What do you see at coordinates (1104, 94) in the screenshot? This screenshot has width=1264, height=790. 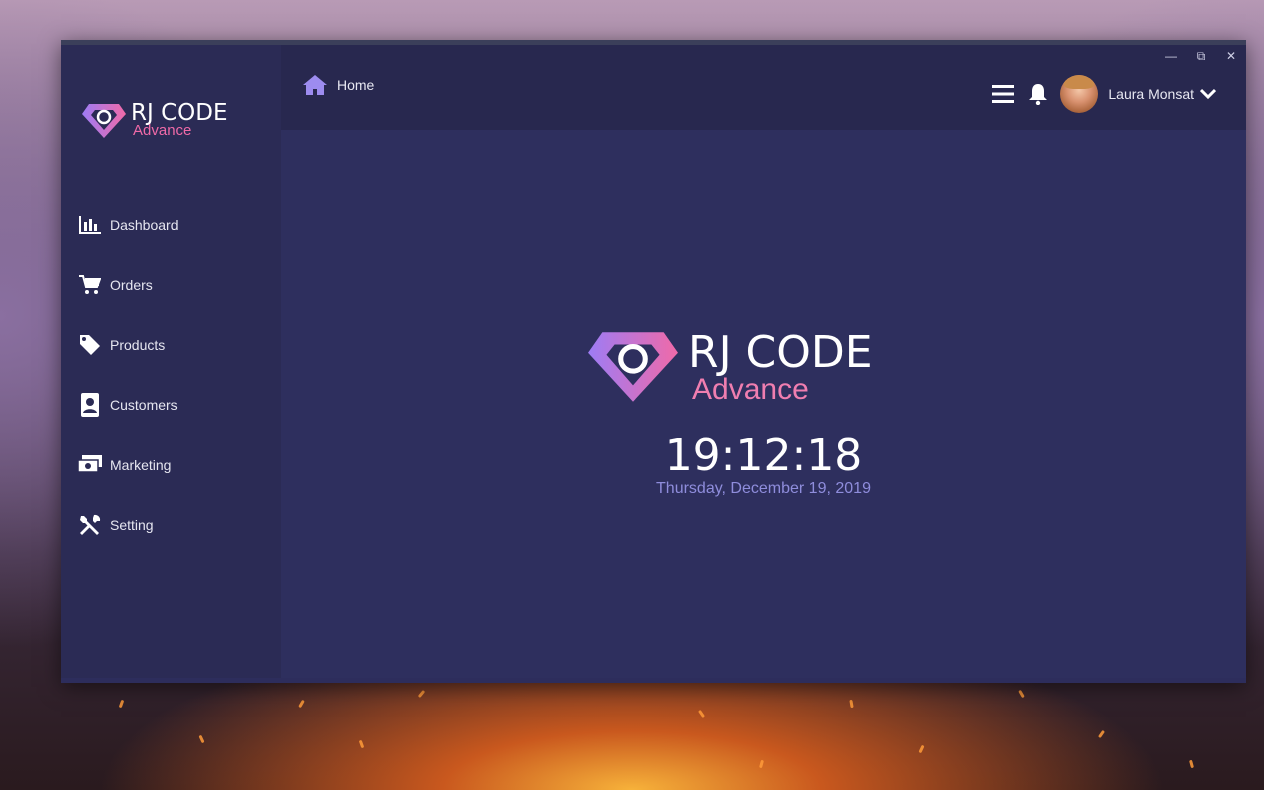 I see `header-actions: Laura Monsat` at bounding box center [1104, 94].